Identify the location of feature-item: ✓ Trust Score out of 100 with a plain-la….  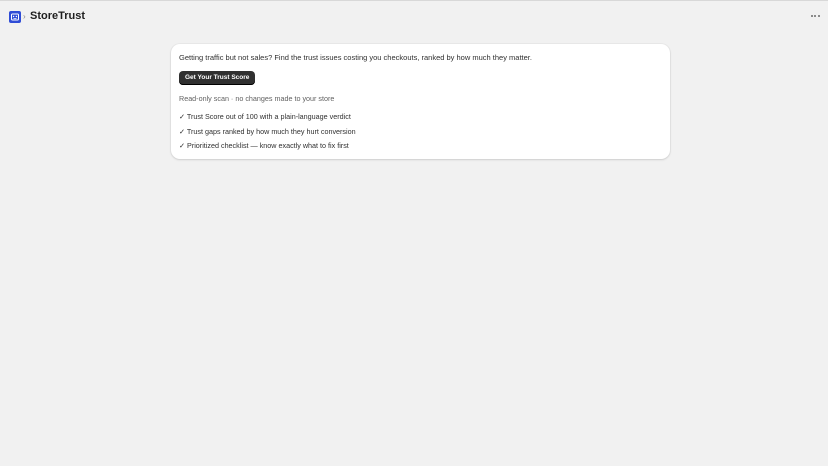
(265, 116).